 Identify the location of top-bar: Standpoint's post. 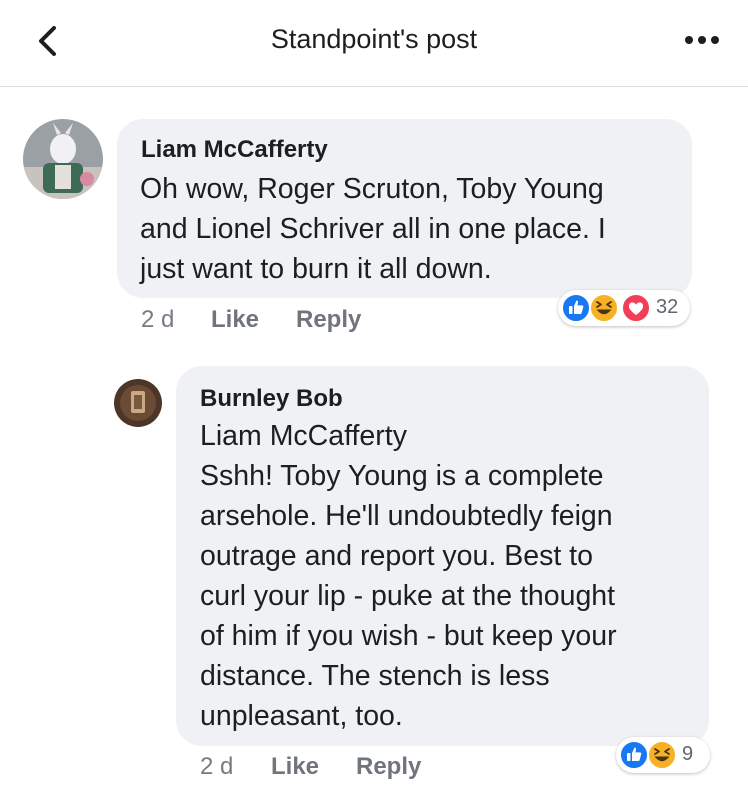
(374, 43).